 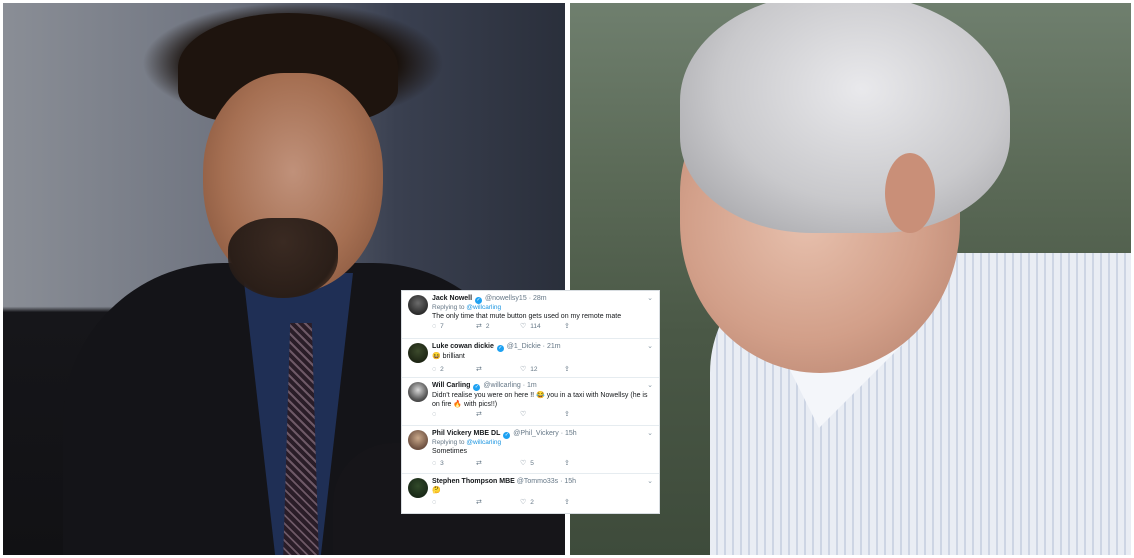 I want to click on tweet-header: Will Carling ✓ @willcarling · 1m, so click(x=542, y=386).